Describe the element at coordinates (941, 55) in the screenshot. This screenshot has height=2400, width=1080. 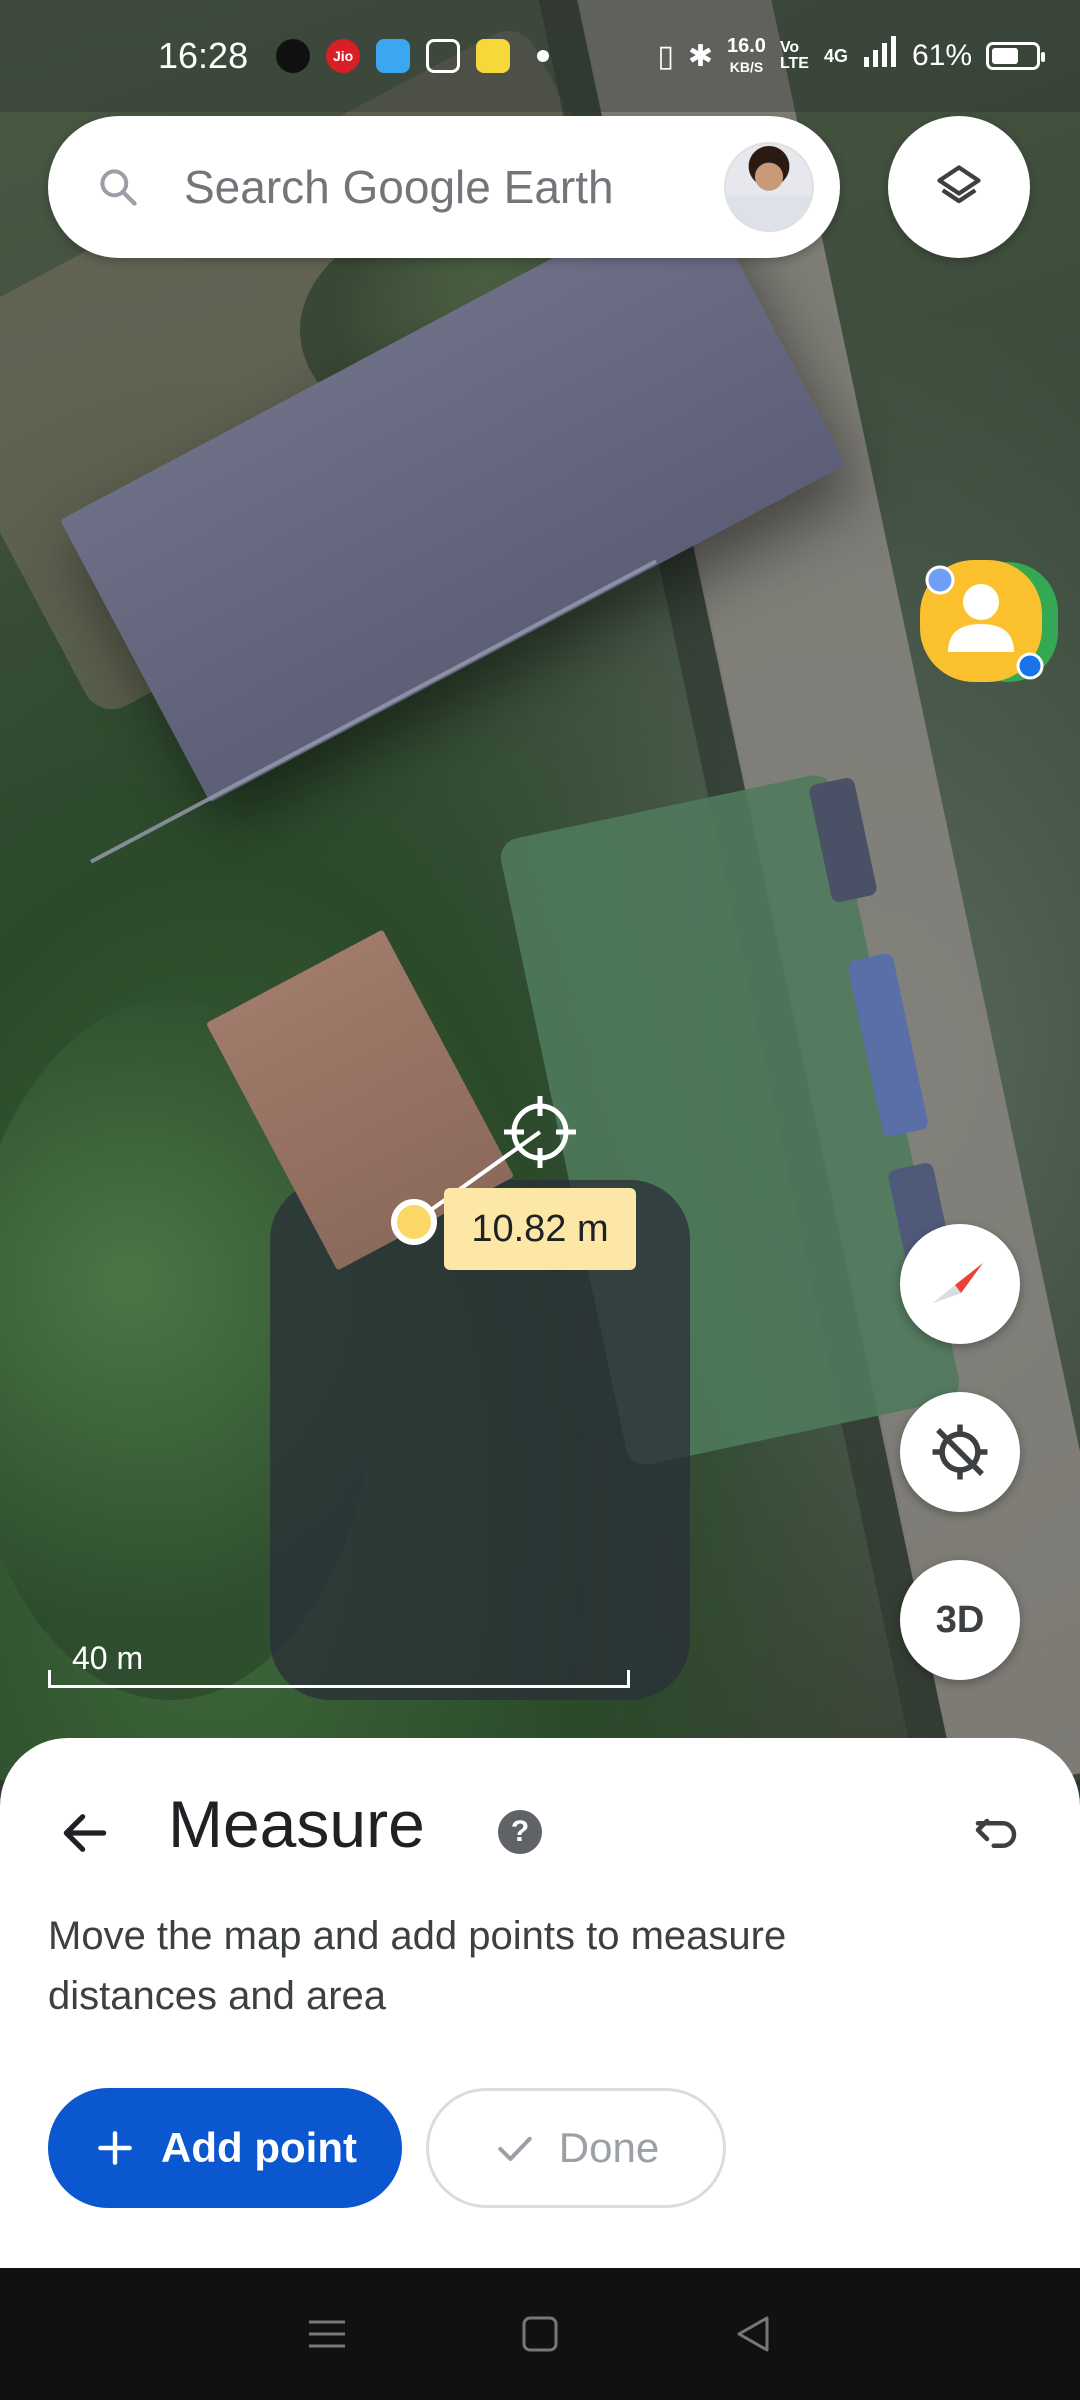
I see `battery-percent: 61%` at that location.